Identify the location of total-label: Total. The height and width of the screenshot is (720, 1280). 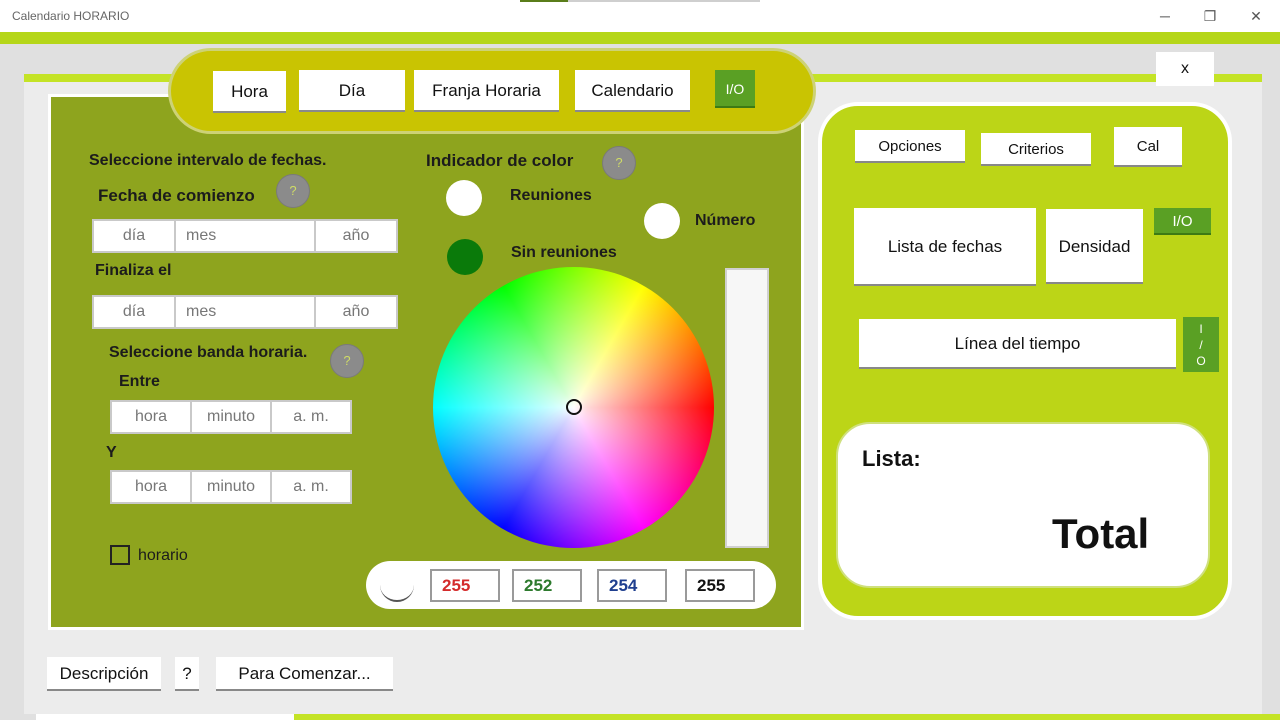
(1101, 533).